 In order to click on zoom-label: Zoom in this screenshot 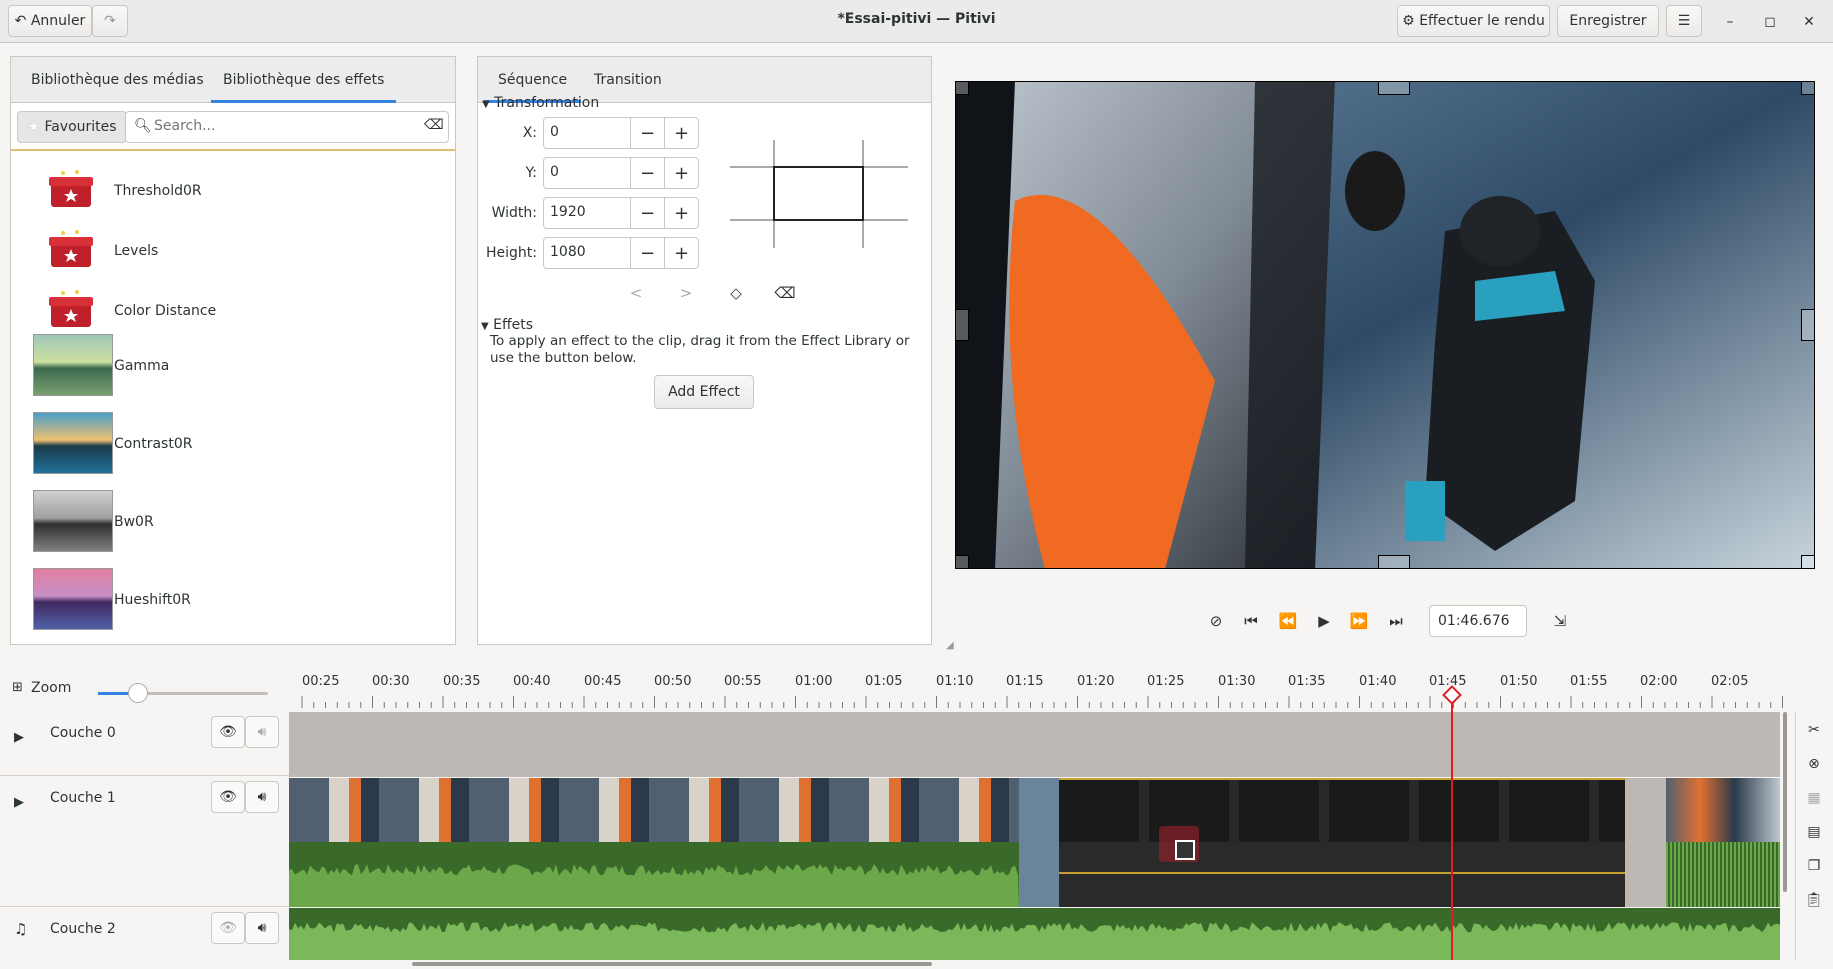, I will do `click(51, 688)`.